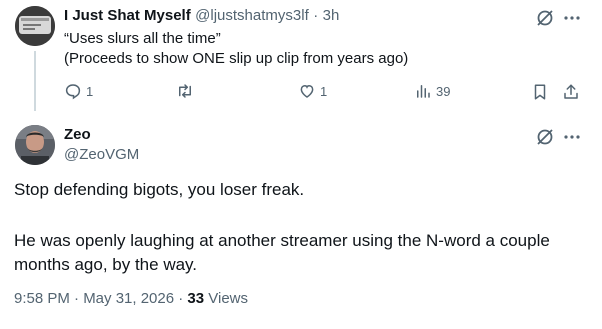 The height and width of the screenshot is (329, 602). I want to click on share-button, so click(571, 92).